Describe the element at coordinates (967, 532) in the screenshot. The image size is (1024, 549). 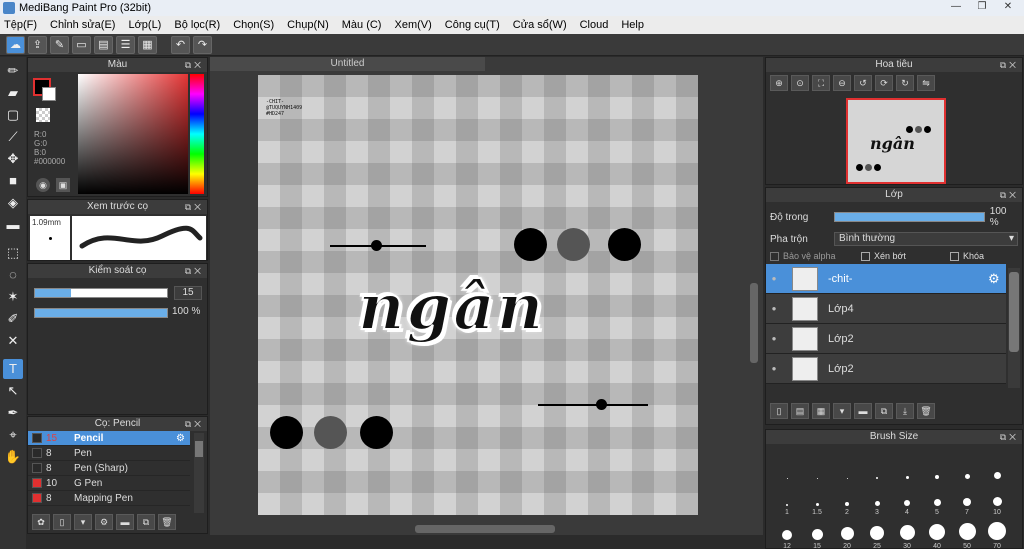
I see `brush-size-option: 50` at that location.